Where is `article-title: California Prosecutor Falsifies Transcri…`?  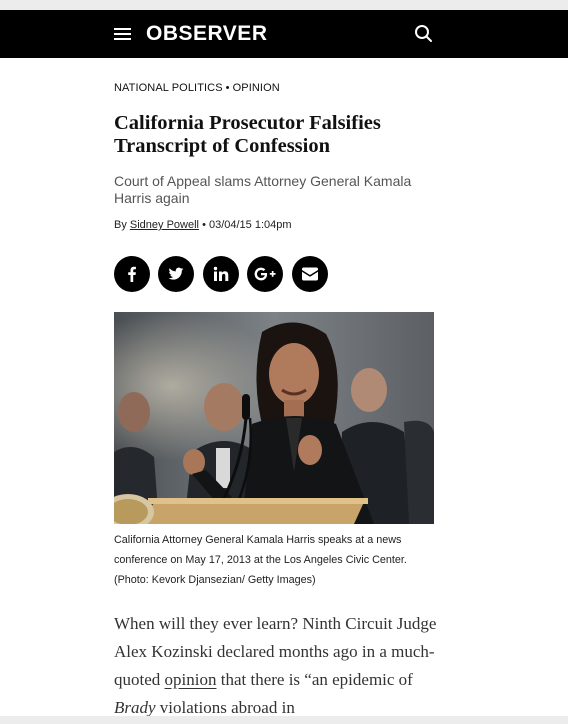 article-title: California Prosecutor Falsifies Transcri… is located at coordinates (247, 134).